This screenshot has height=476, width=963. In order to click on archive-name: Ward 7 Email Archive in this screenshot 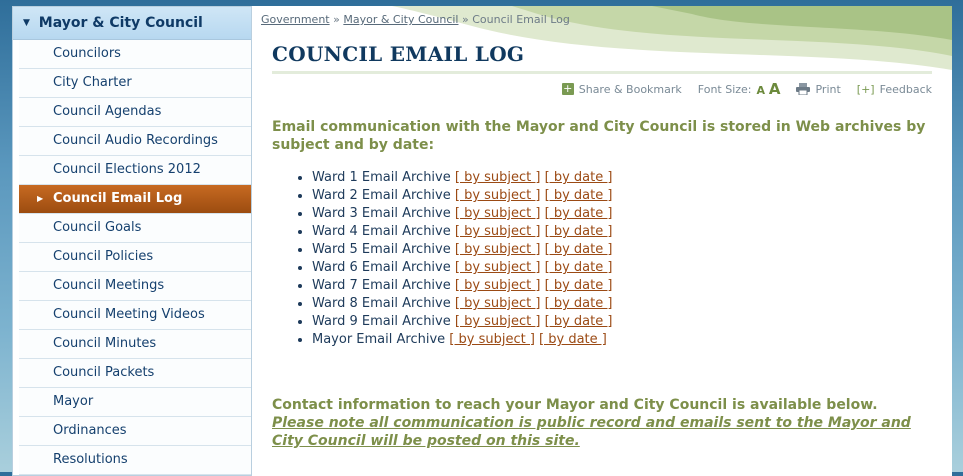, I will do `click(381, 285)`.